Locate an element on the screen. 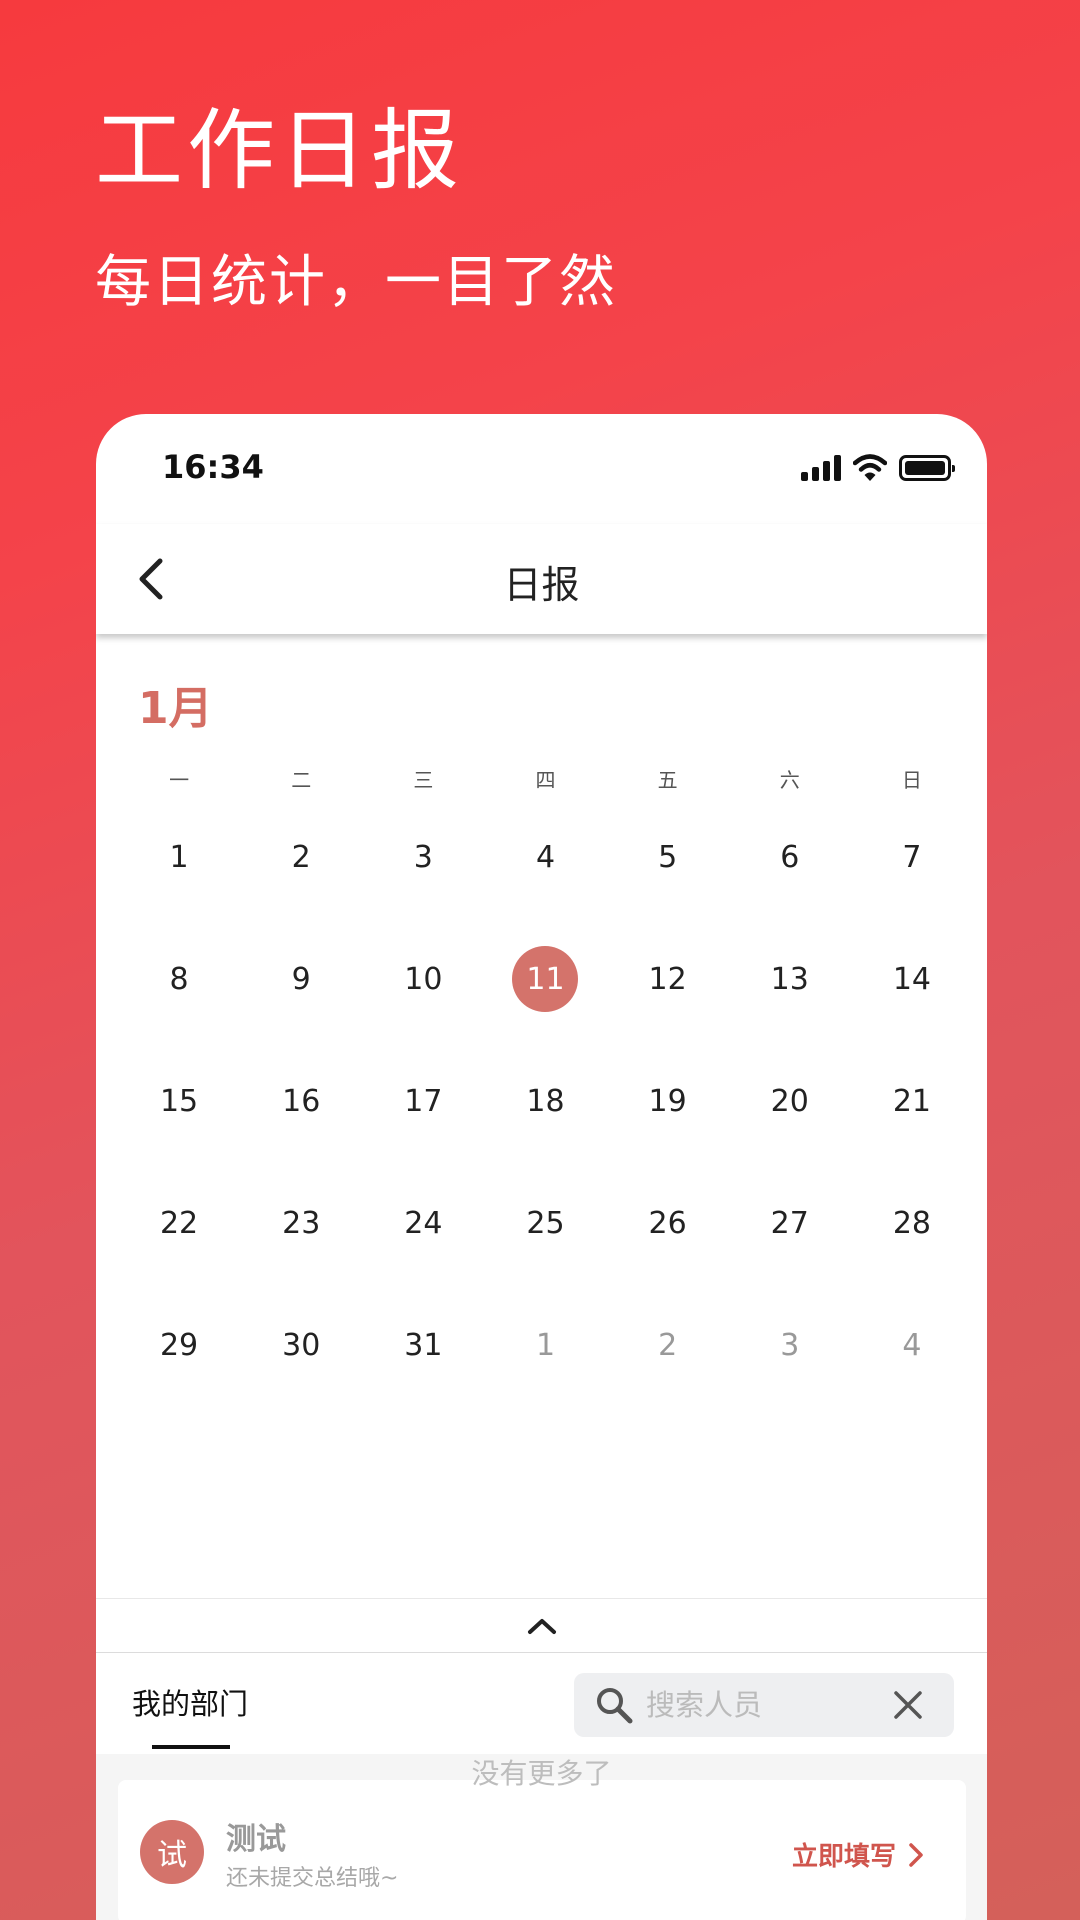 The image size is (1080, 1920). calendar-day: 18 is located at coordinates (545, 1101).